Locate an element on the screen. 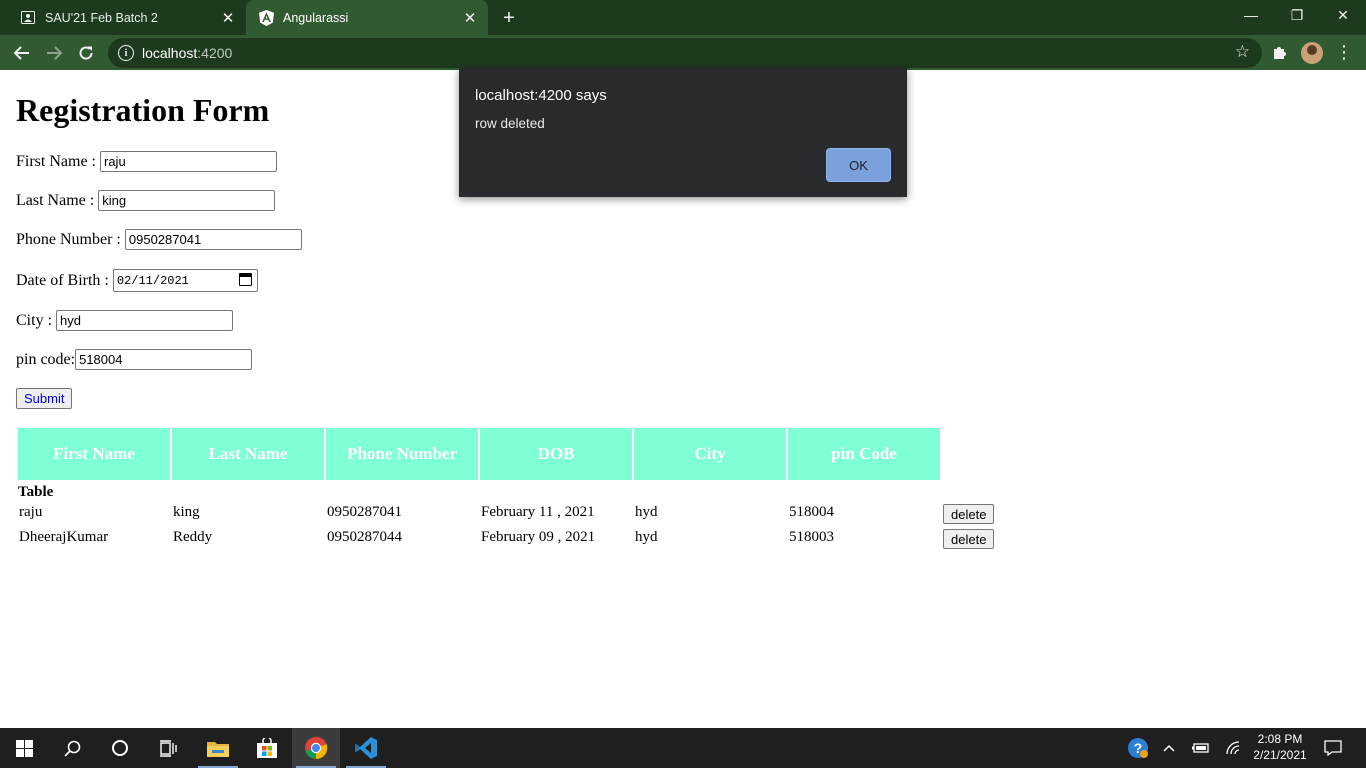  pin-row: pin code: is located at coordinates (134, 359).